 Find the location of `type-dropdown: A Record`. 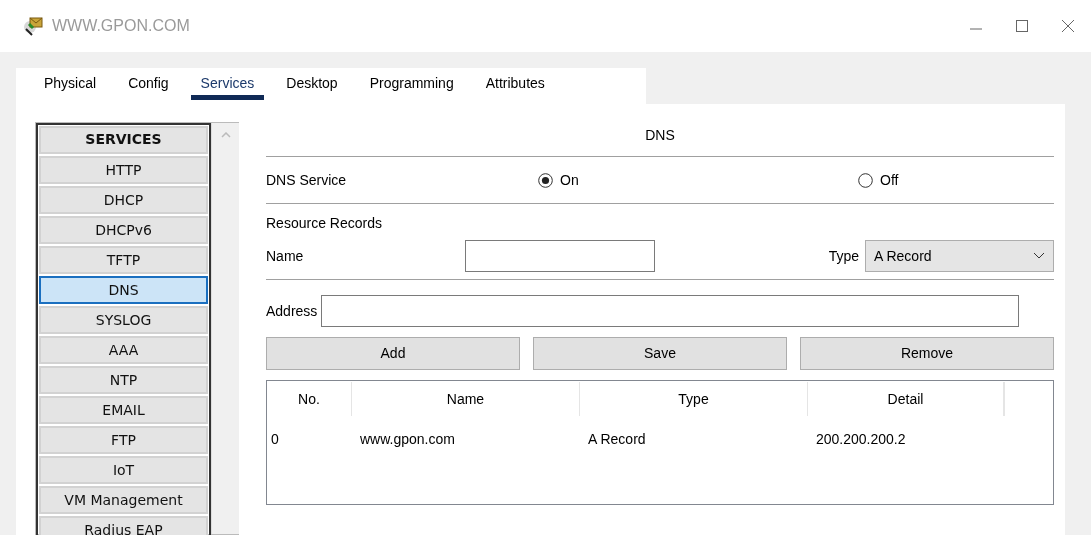

type-dropdown: A Record is located at coordinates (959, 256).